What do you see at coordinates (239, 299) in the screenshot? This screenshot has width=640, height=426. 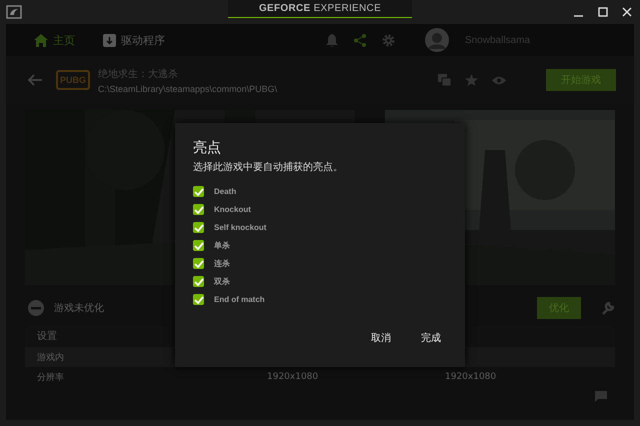 I see `option-label: End of match` at bounding box center [239, 299].